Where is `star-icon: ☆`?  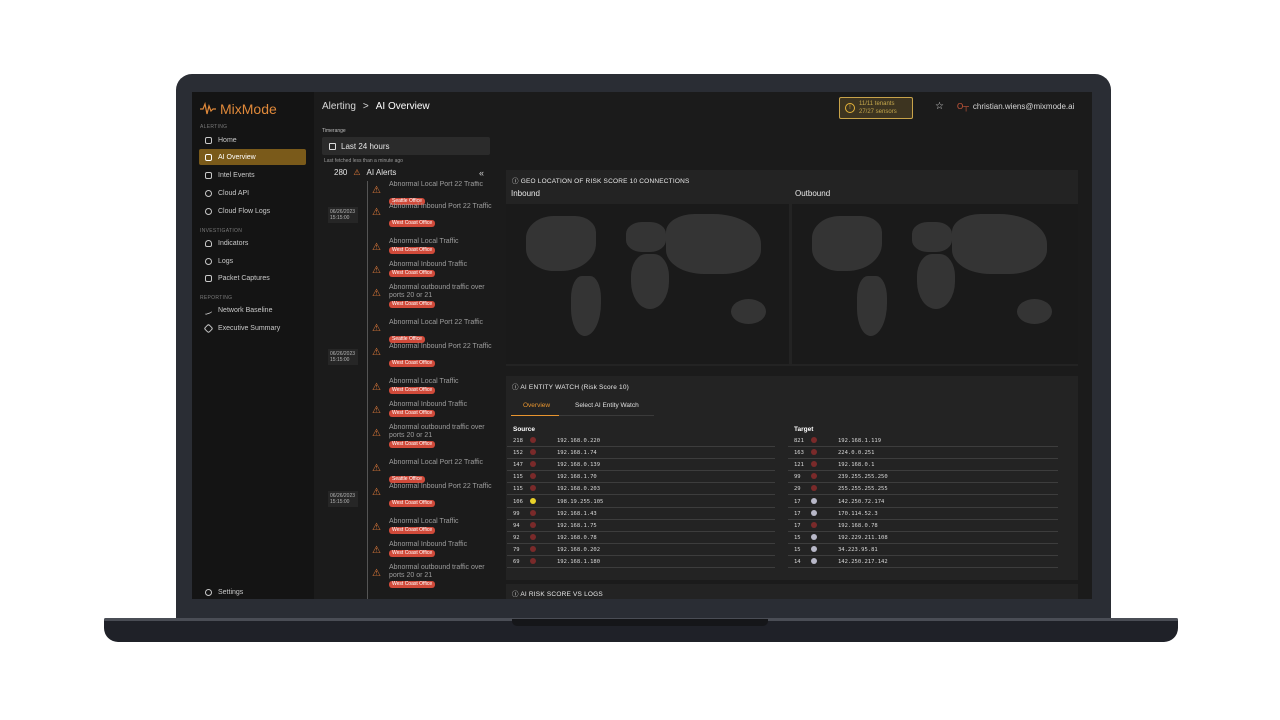
star-icon: ☆ is located at coordinates (939, 106).